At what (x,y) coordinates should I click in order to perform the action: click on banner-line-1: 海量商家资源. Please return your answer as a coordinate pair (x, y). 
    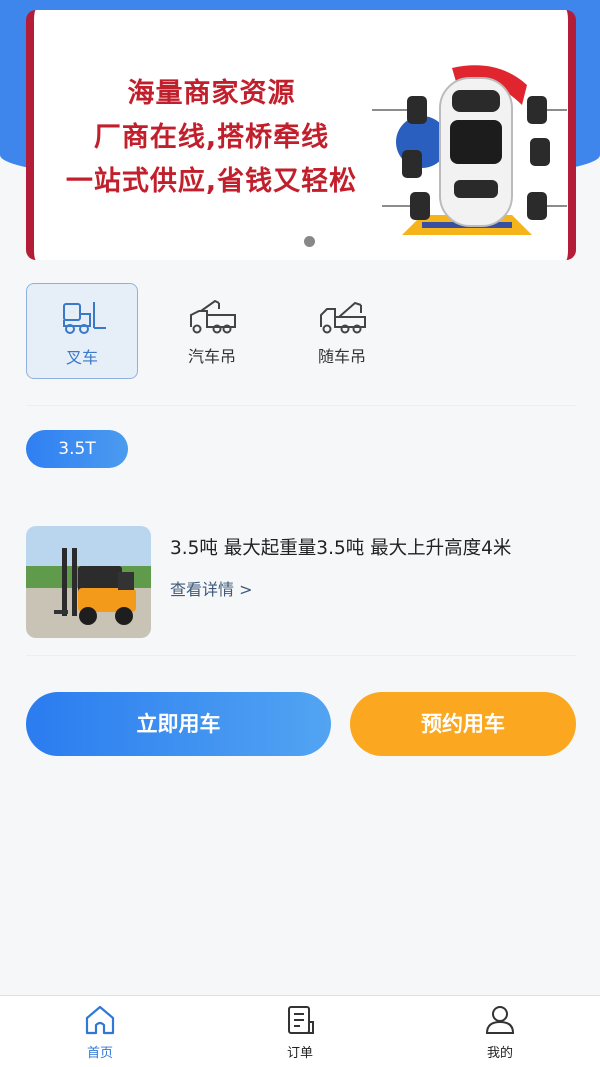
    Looking at the image, I should click on (211, 93).